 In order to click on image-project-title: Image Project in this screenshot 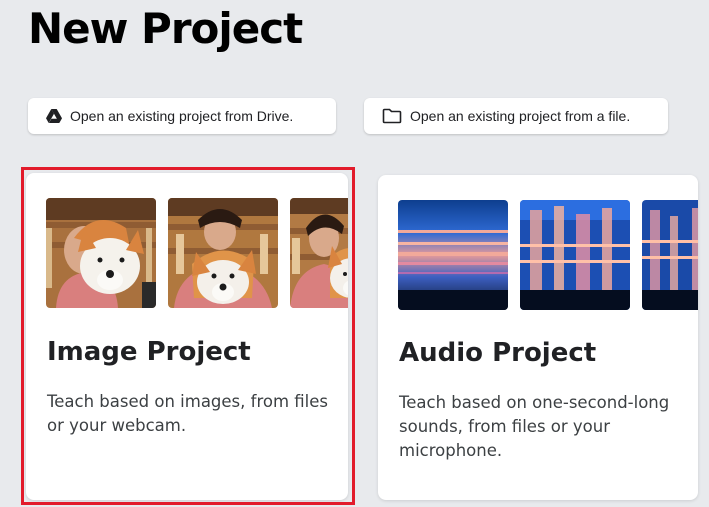, I will do `click(149, 352)`.